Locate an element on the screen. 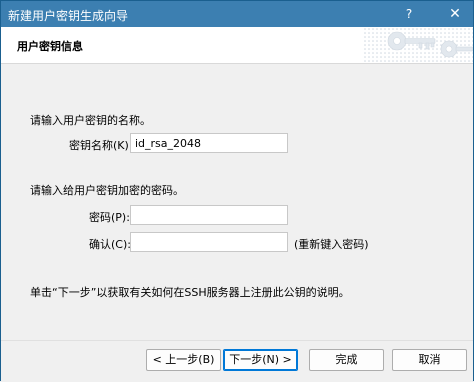  confirm-password-field is located at coordinates (209, 242).